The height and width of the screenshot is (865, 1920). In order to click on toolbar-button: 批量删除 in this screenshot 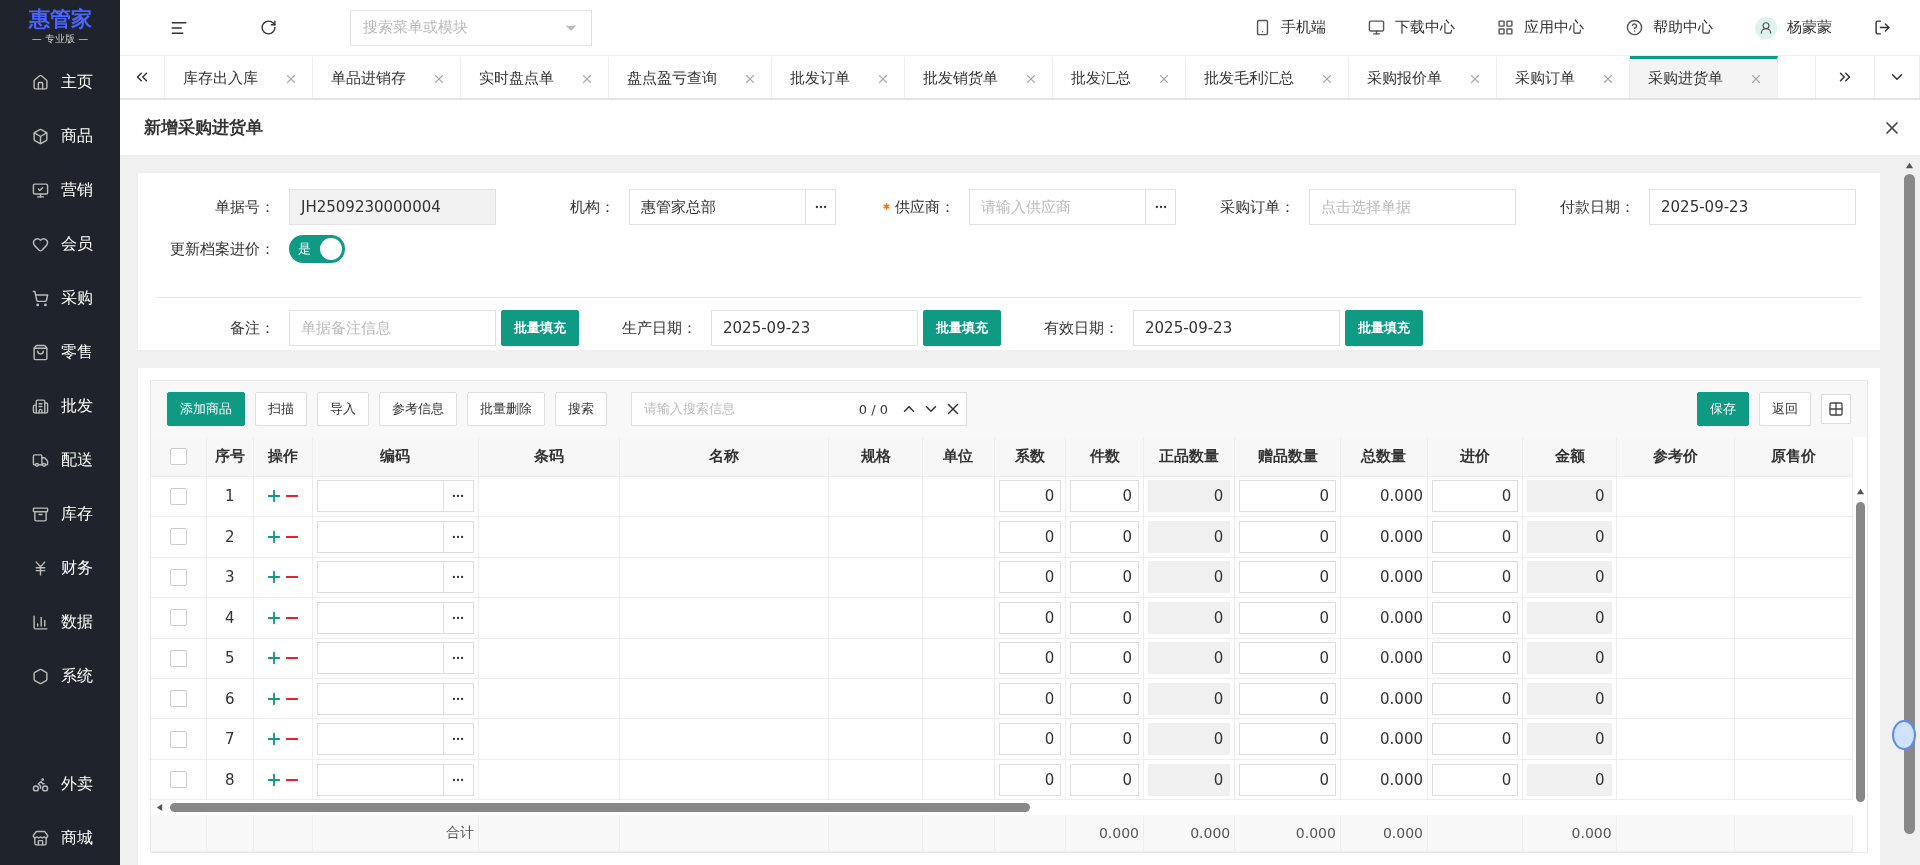, I will do `click(506, 409)`.